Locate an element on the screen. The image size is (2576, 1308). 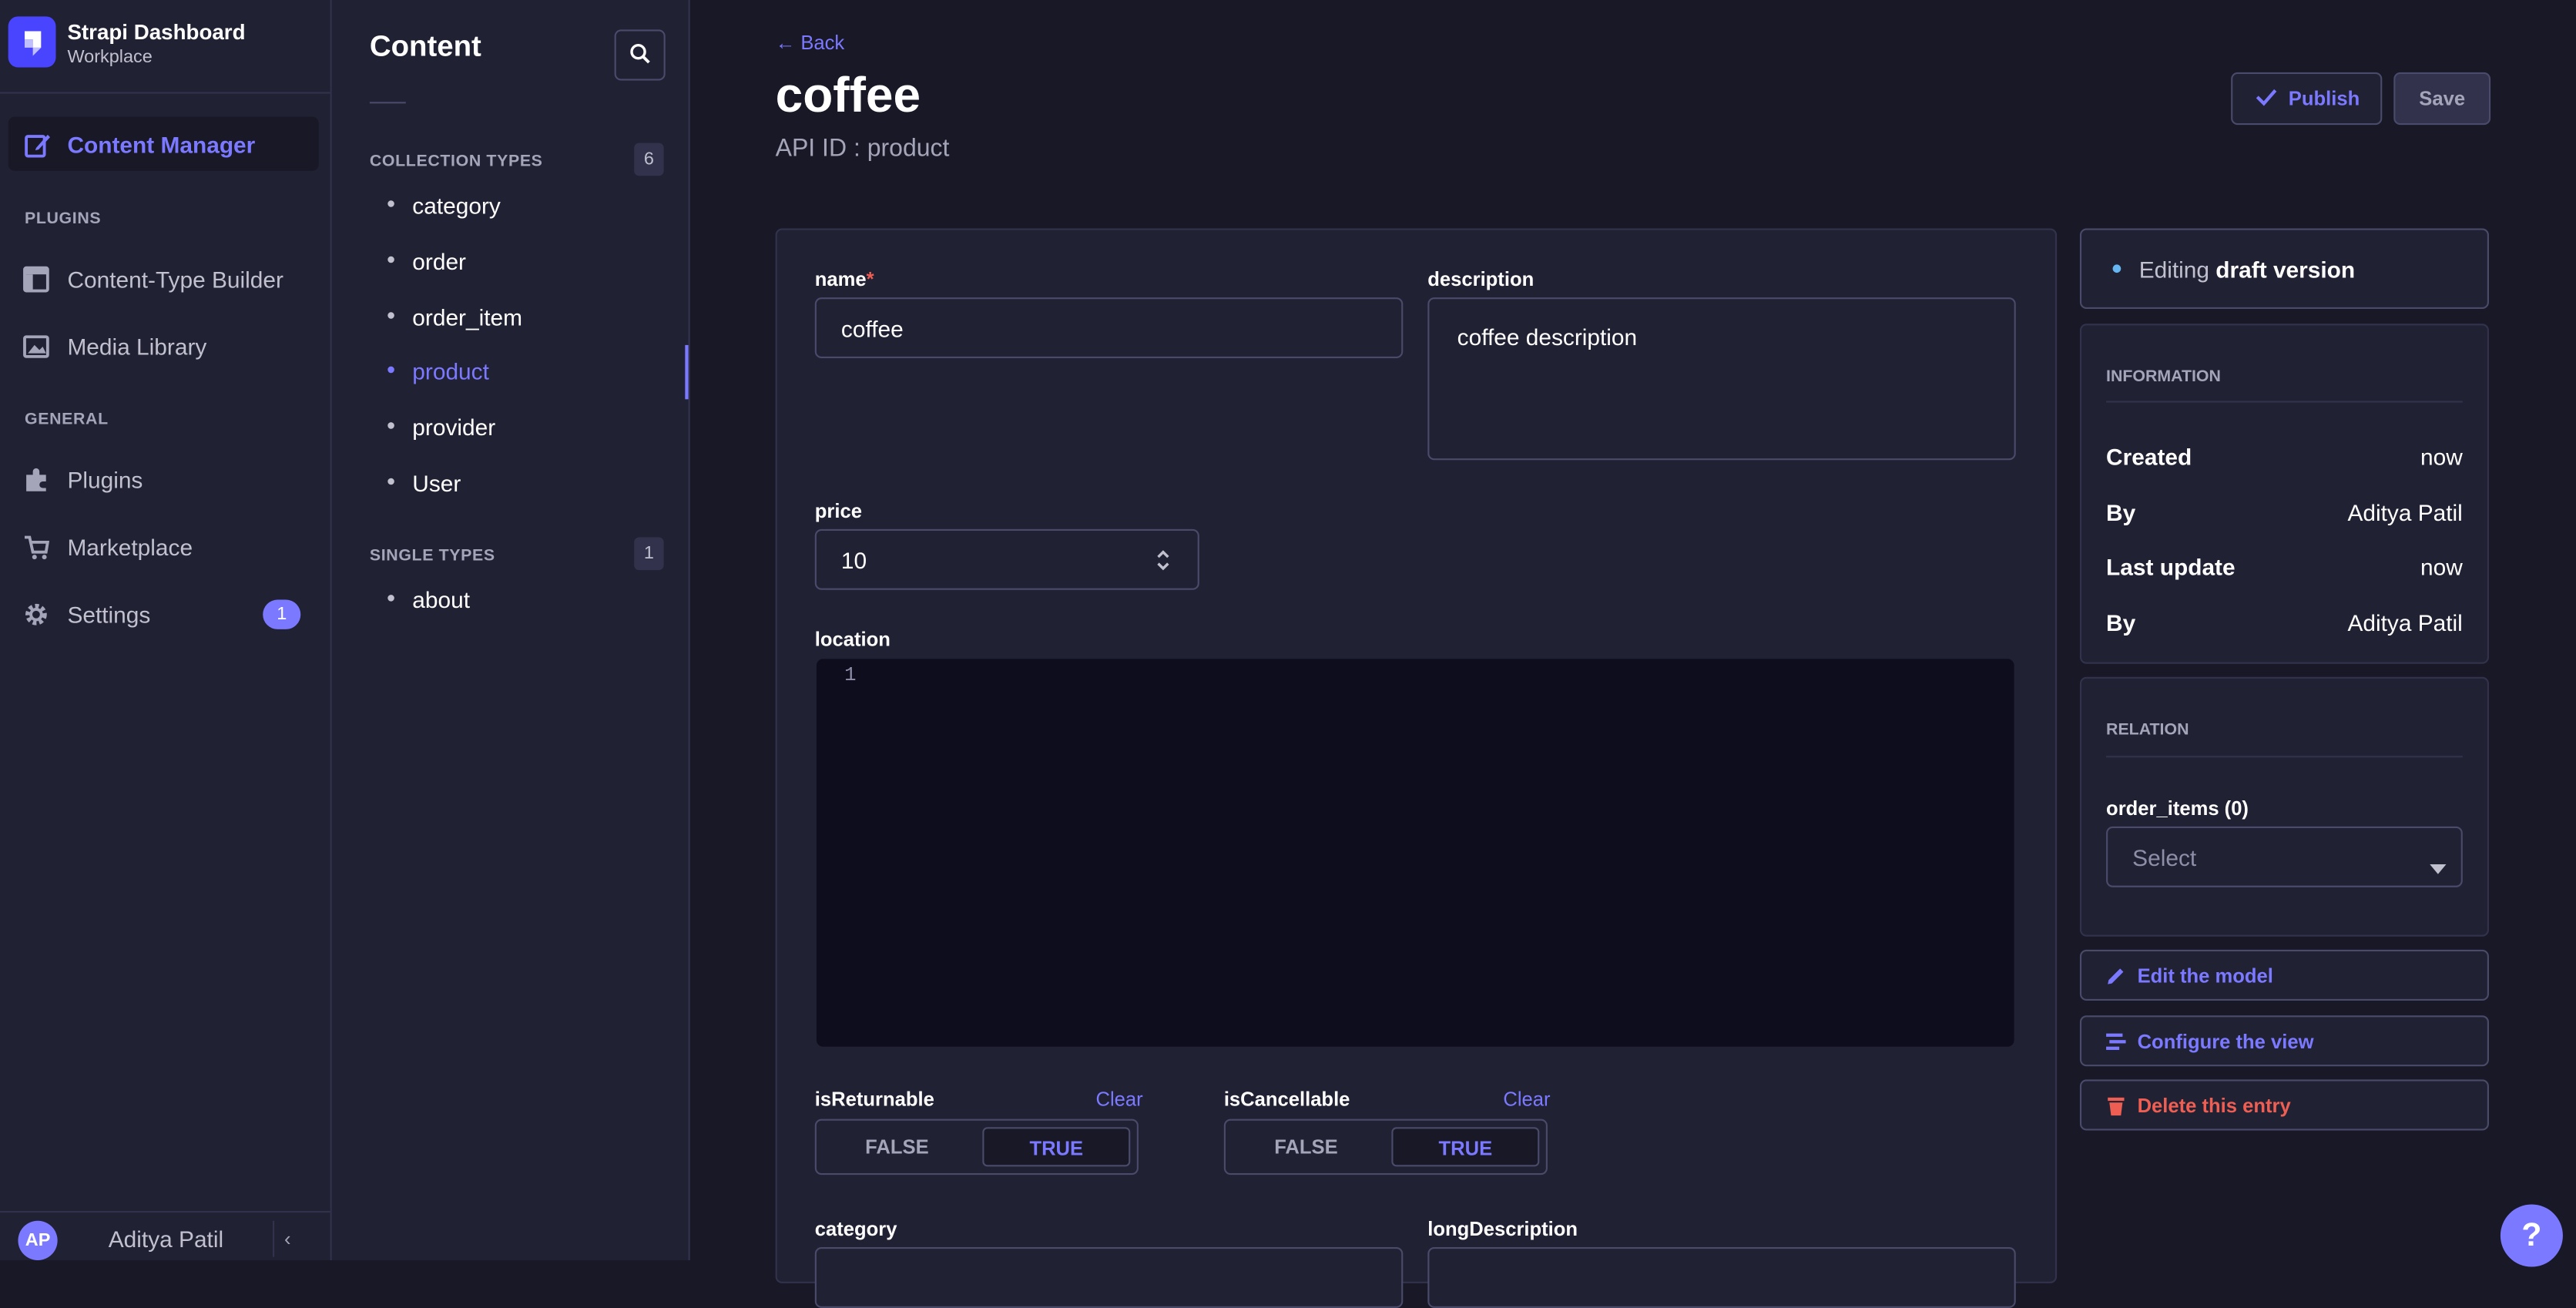
info-key: Last update is located at coordinates (2171, 567).